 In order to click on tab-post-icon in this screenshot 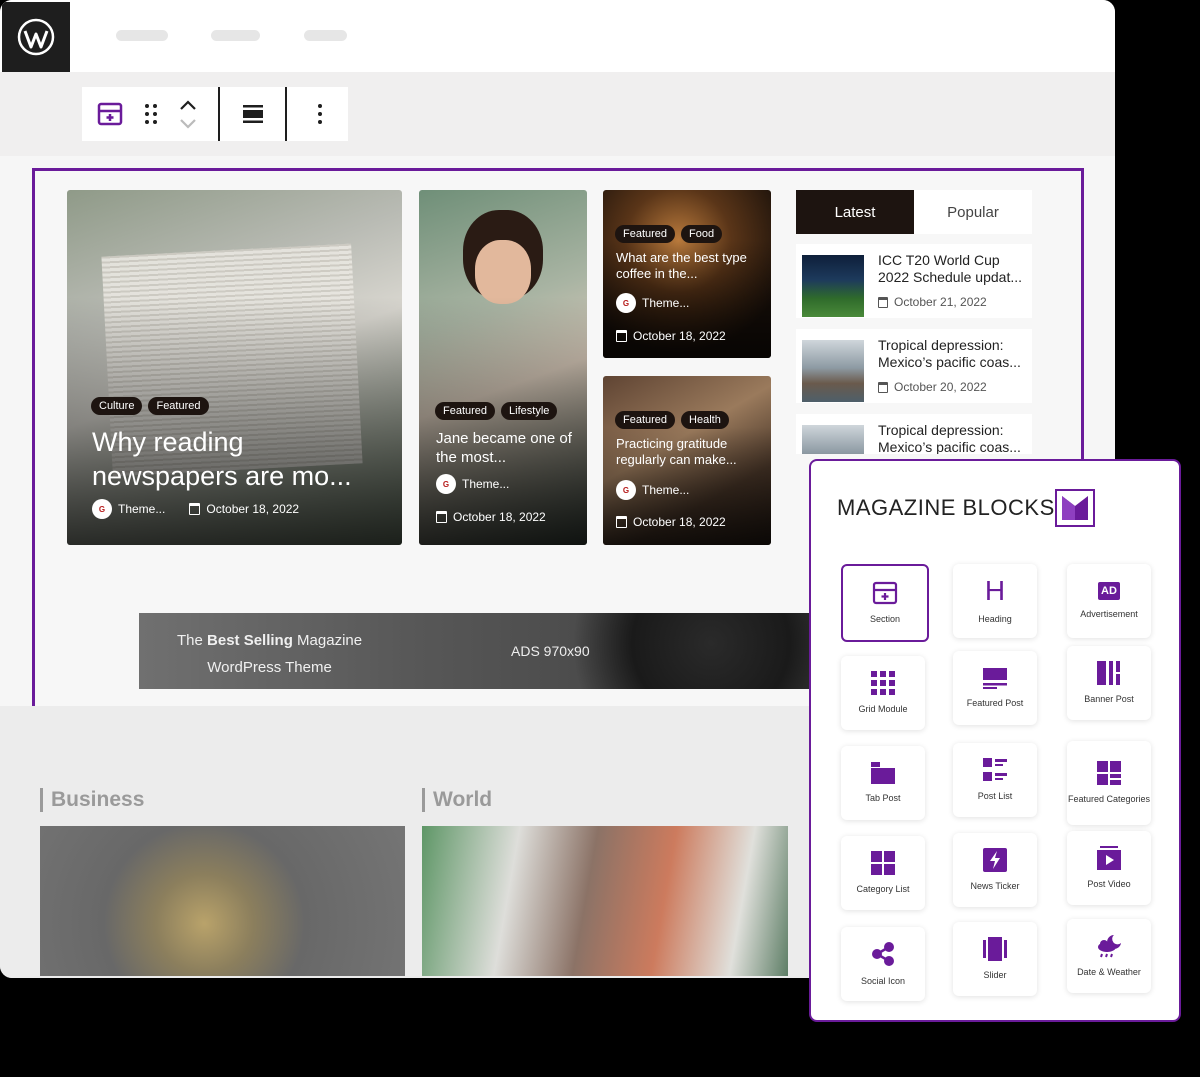, I will do `click(883, 772)`.